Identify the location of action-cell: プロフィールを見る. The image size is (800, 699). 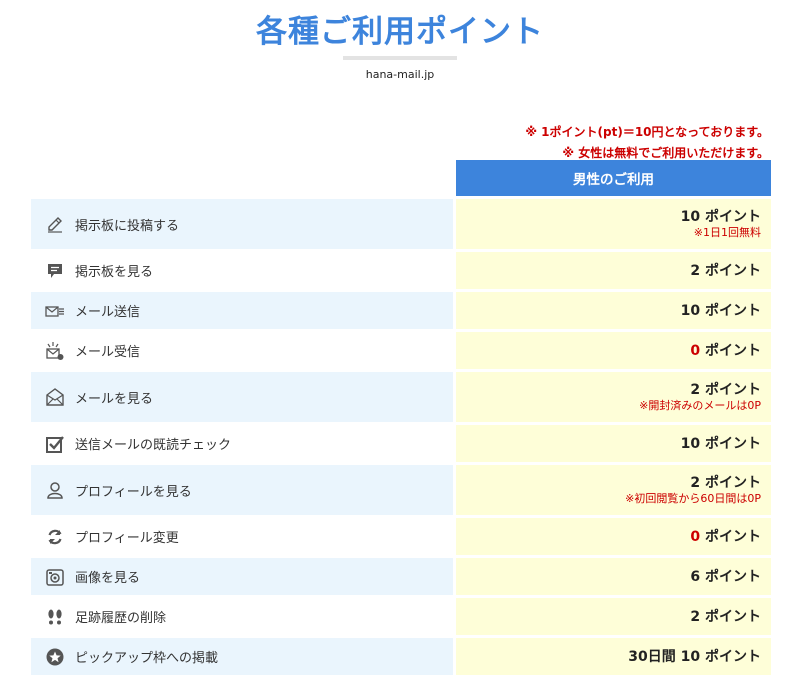
(242, 490).